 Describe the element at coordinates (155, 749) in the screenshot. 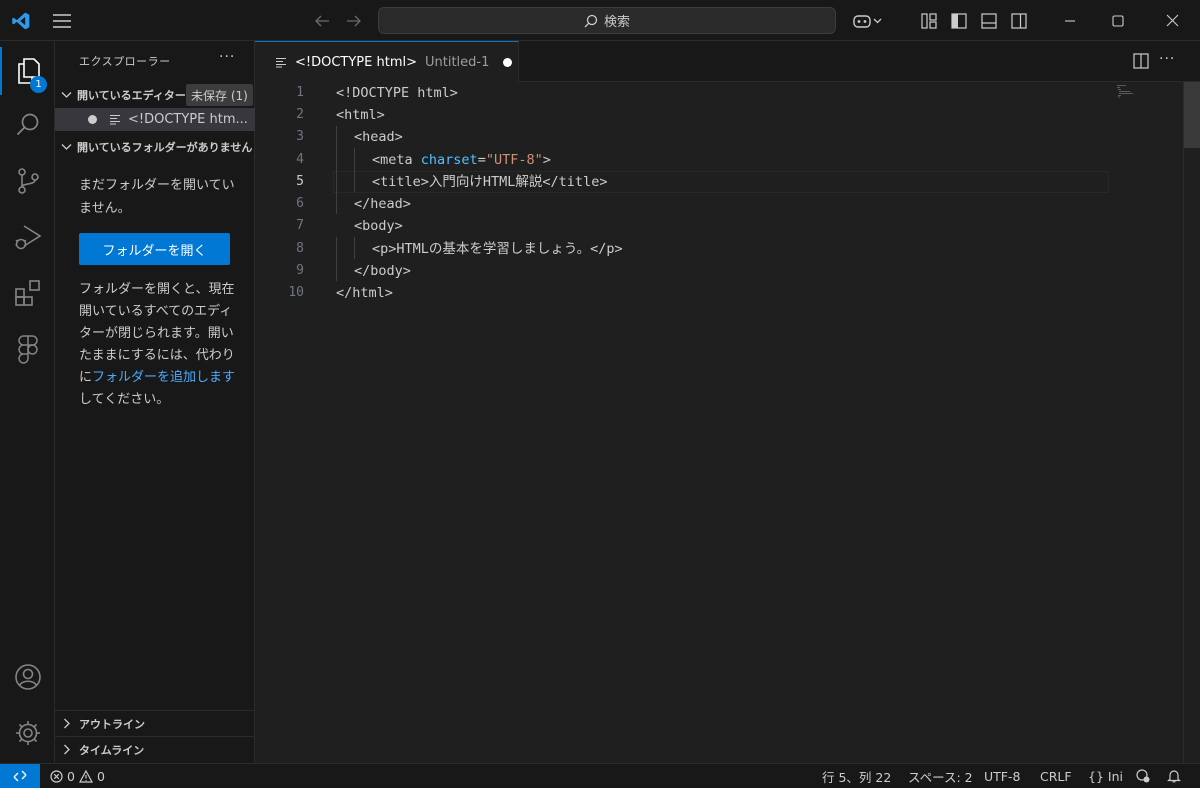

I see `timeline-header: タイムライン` at that location.